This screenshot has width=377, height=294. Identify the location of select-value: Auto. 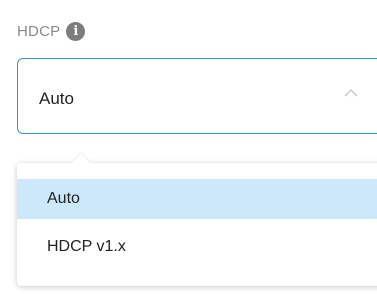
(56, 98).